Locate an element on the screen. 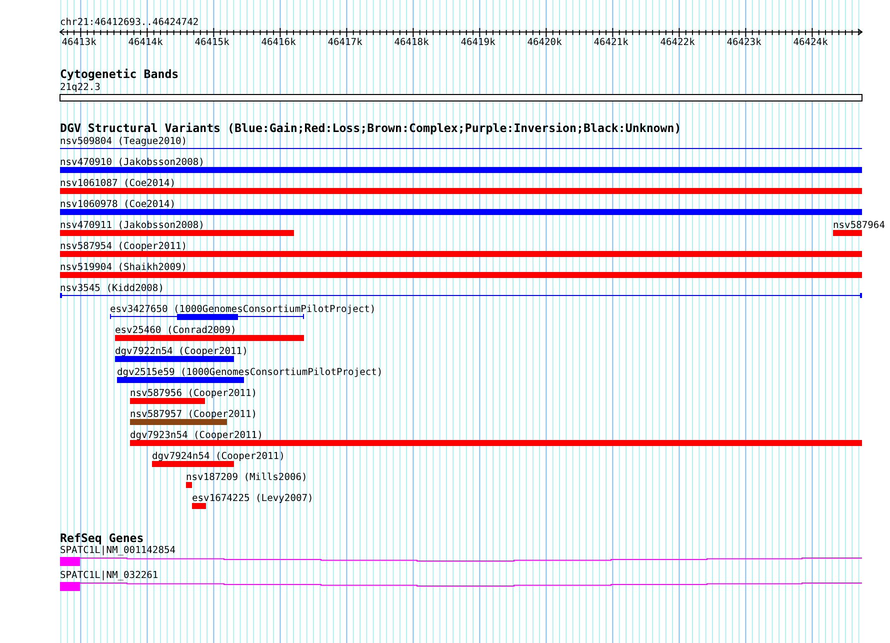  variant-label: nsv587954 (Cooper2011) is located at coordinates (124, 246).